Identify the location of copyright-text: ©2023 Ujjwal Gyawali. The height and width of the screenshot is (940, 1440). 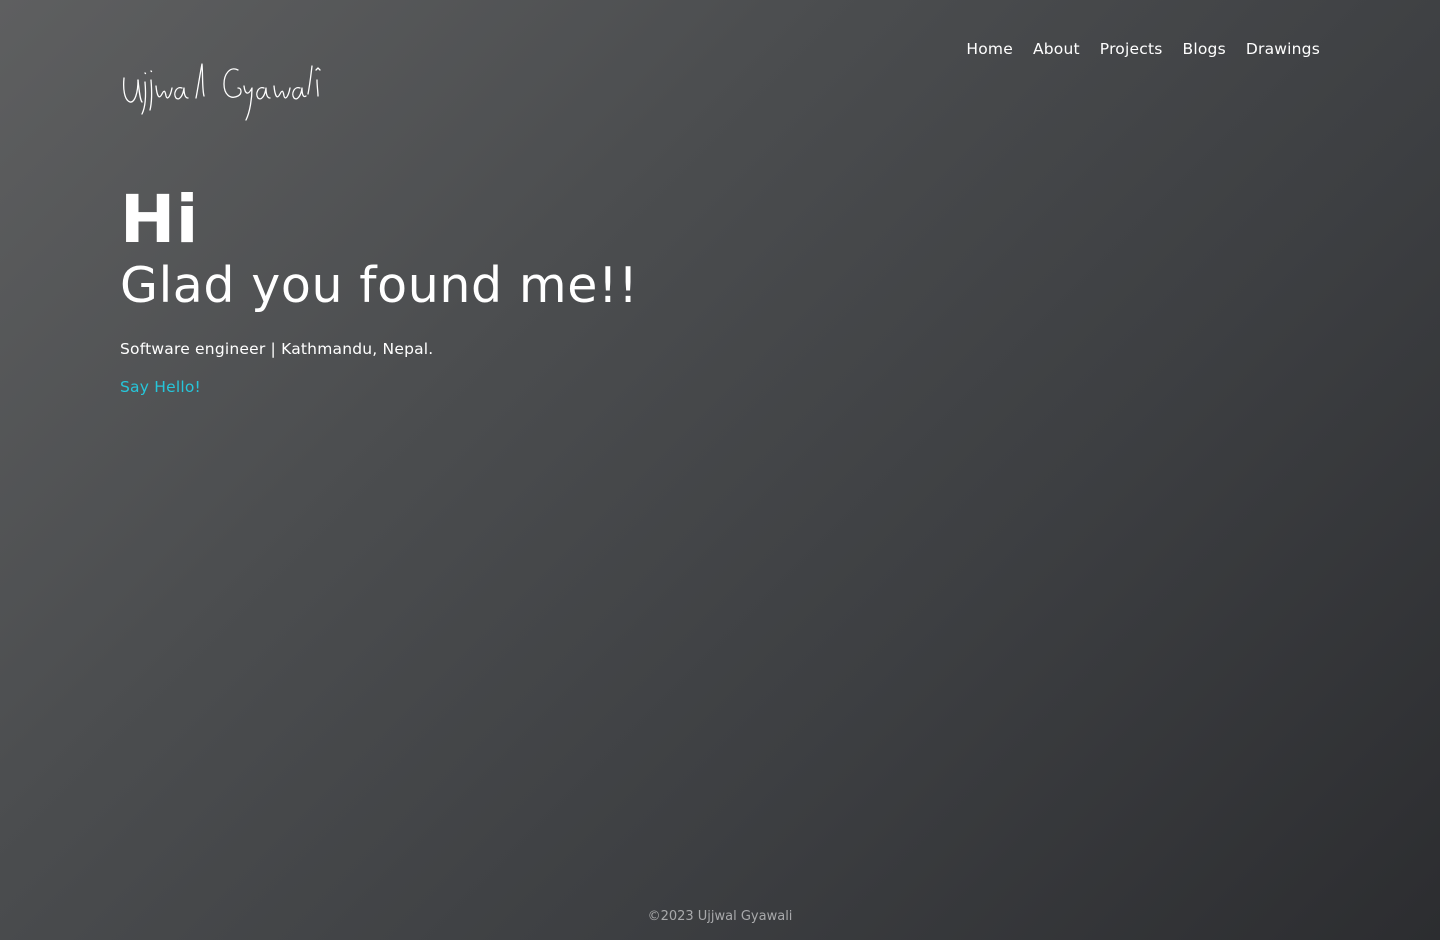
(720, 916).